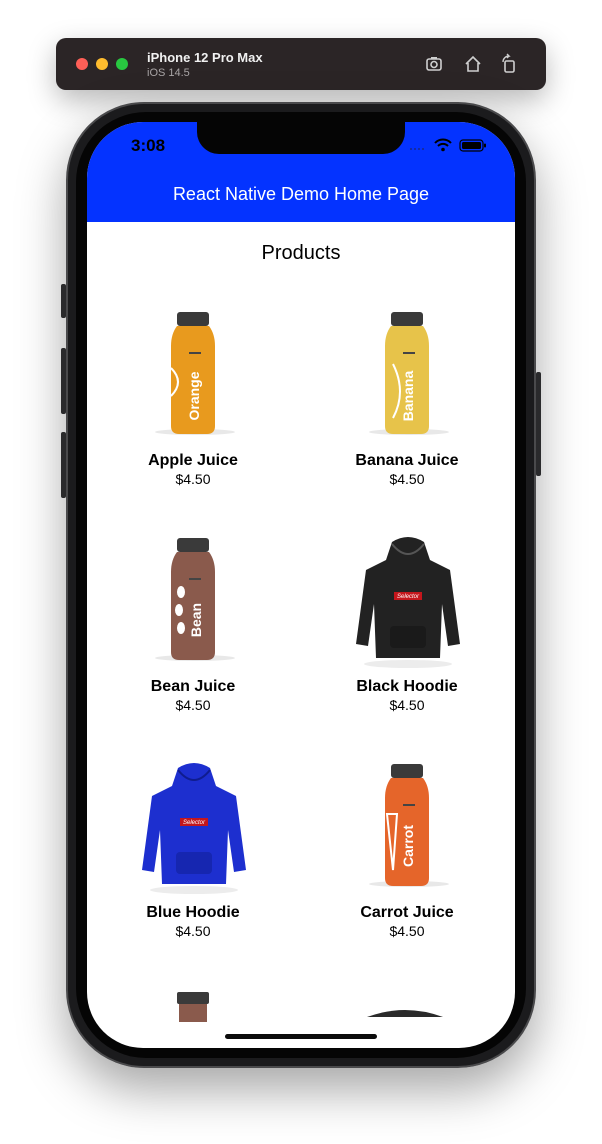 The height and width of the screenshot is (1144, 602). What do you see at coordinates (454, 145) in the screenshot?
I see `status-icons` at bounding box center [454, 145].